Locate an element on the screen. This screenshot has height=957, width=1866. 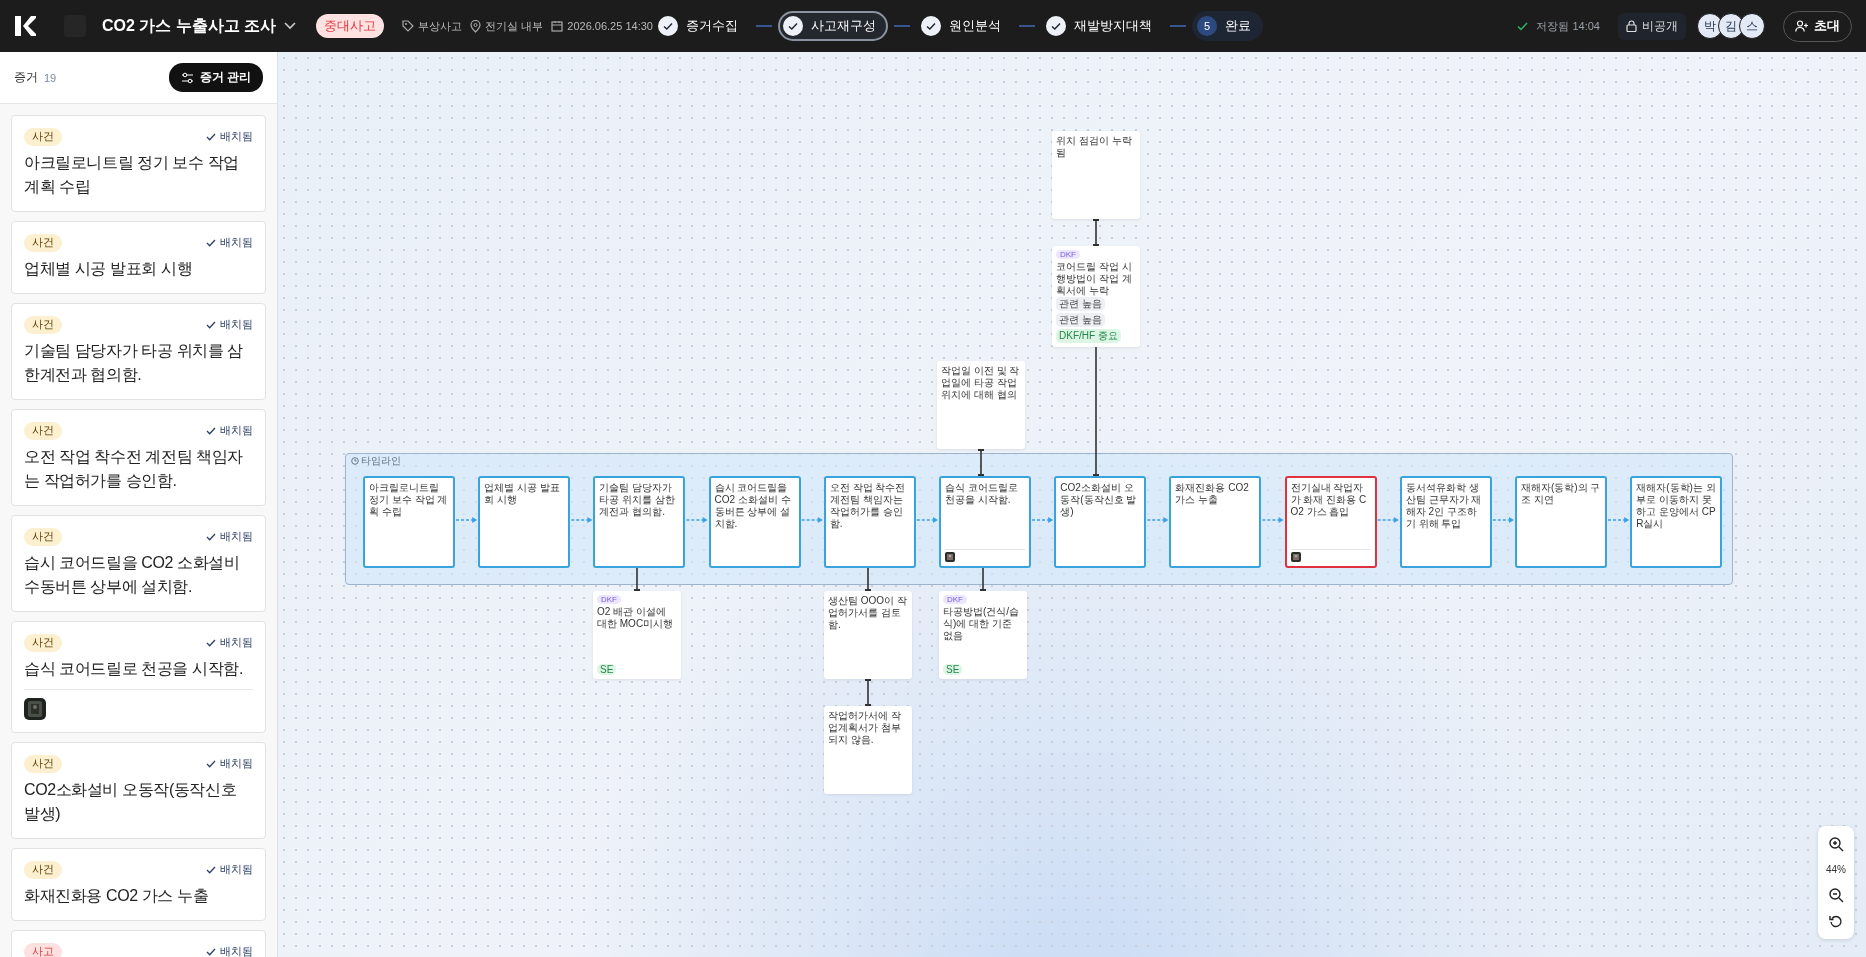
node-text: 위치 점검이 누락됨 is located at coordinates (1094, 147).